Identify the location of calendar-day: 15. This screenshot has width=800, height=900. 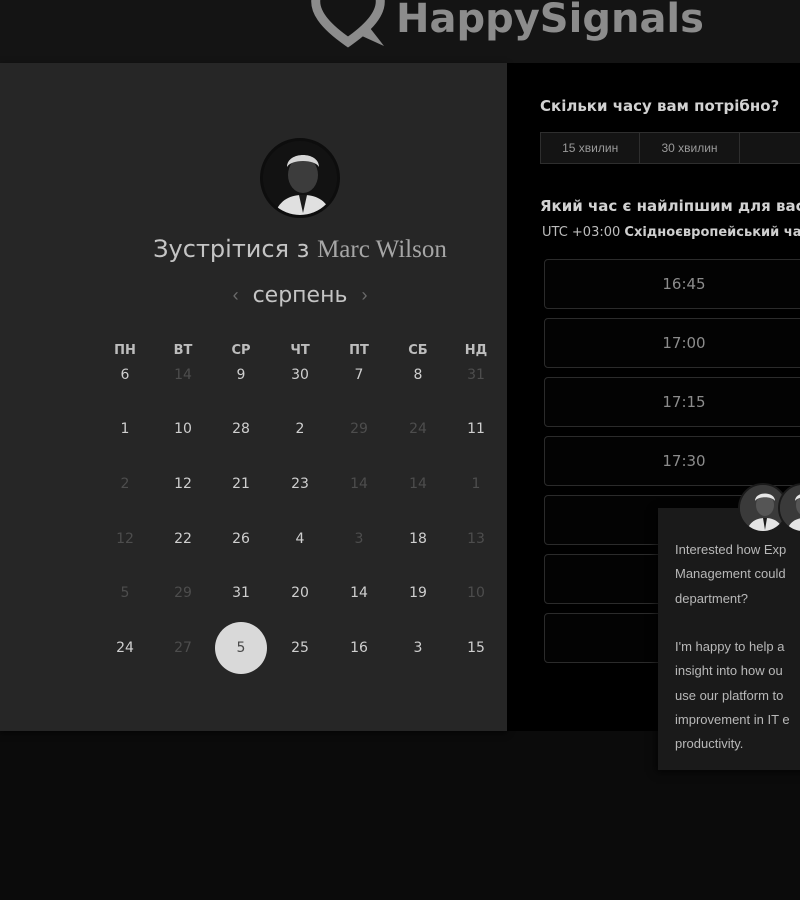
(476, 648).